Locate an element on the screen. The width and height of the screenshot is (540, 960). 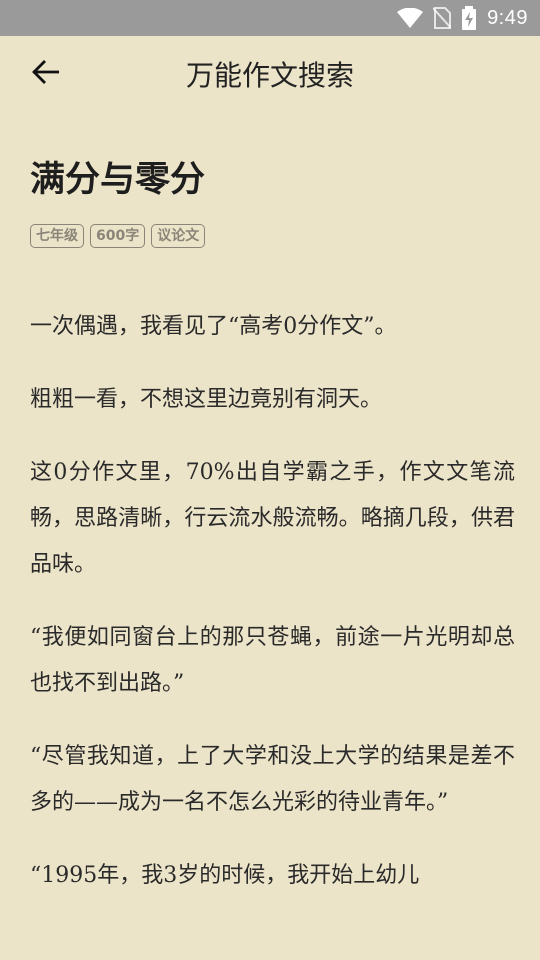
app-title: 万能作文搜索 is located at coordinates (269, 75).